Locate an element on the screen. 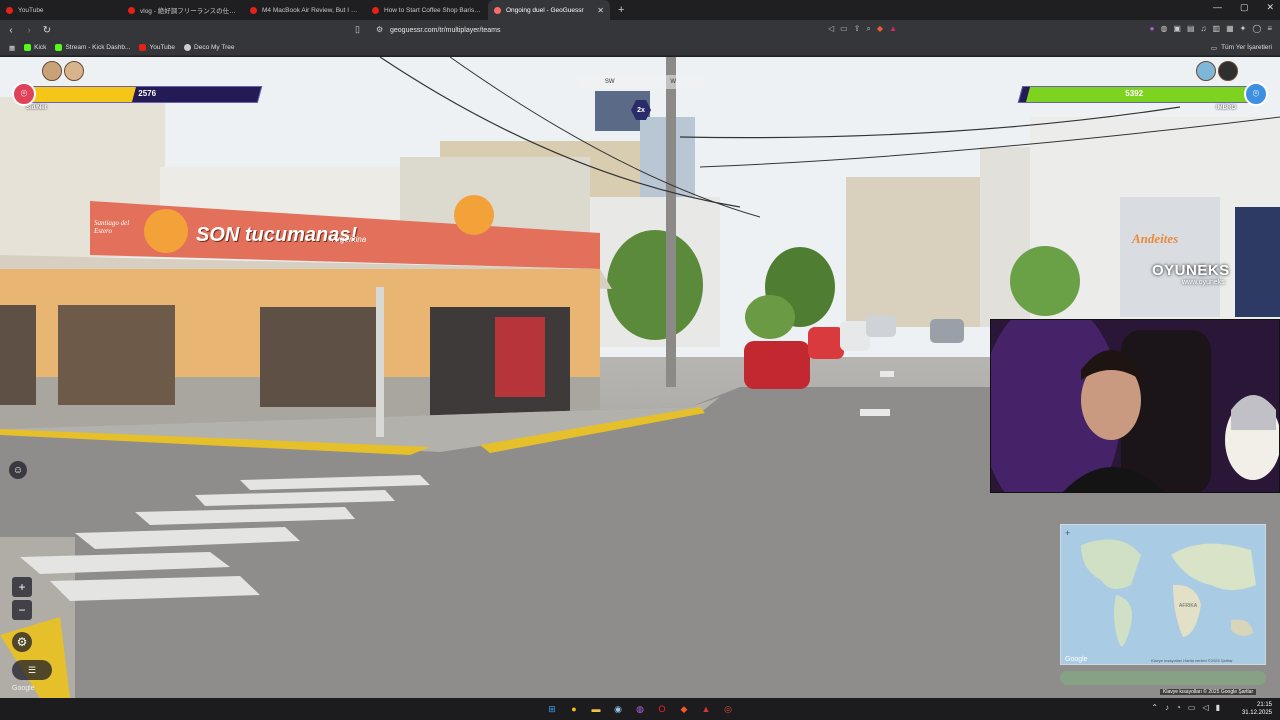  volume-icon: ◁ is located at coordinates (1205, 707).